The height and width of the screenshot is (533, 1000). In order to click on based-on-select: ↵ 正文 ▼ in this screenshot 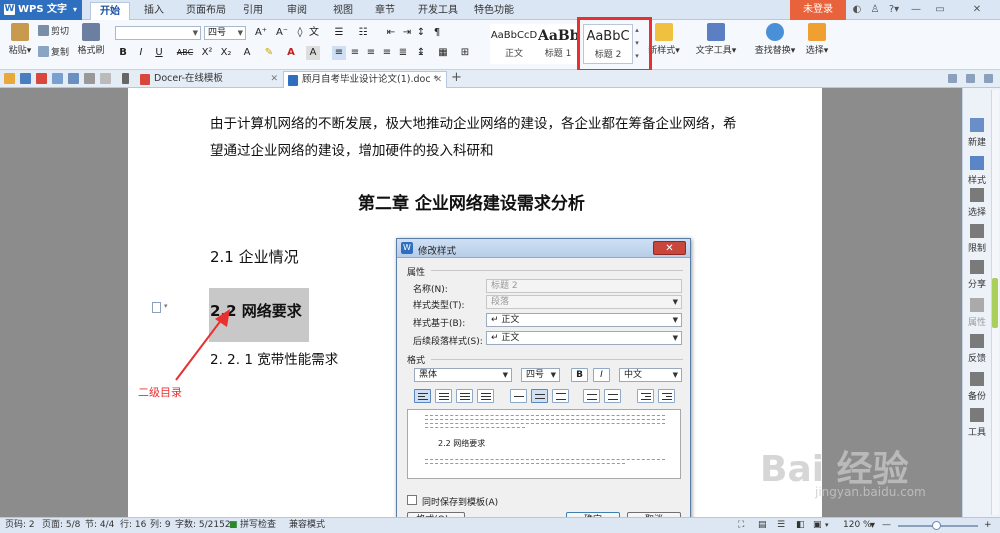, I will do `click(584, 320)`.